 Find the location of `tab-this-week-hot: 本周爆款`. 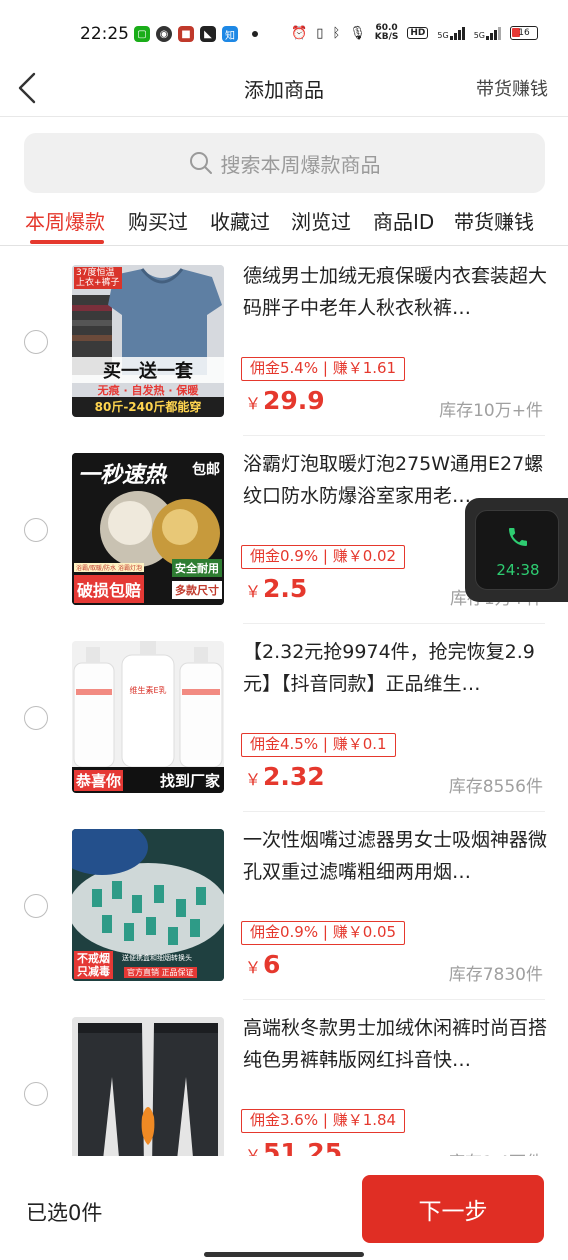

tab-this-week-hot: 本周爆款 is located at coordinates (65, 220).